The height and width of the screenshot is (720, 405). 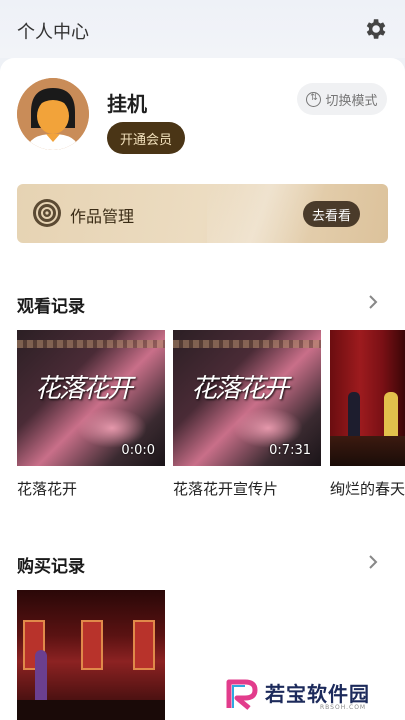 I want to click on video-thumbnail: 花落花开 0:0:0, so click(x=91, y=398).